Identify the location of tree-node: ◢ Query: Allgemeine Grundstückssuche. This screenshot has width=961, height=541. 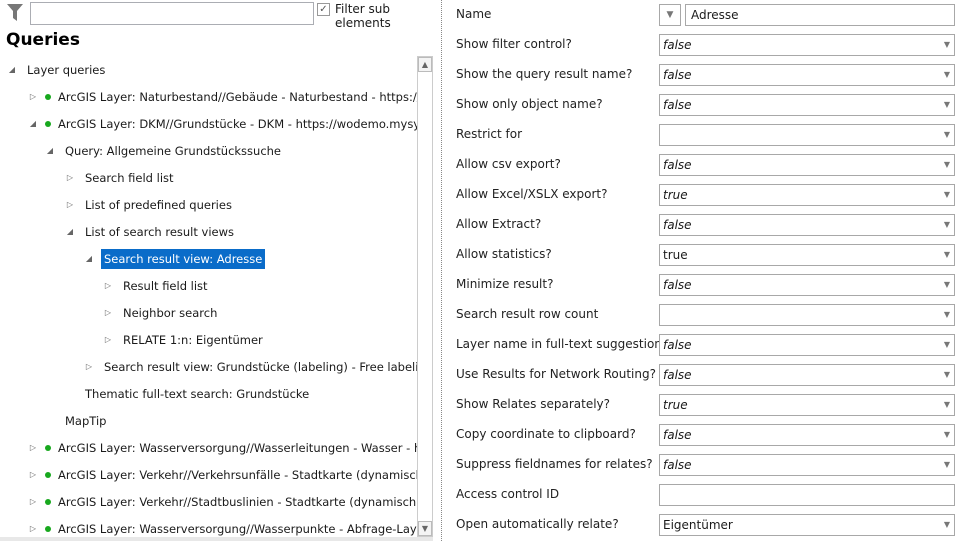
(209, 151).